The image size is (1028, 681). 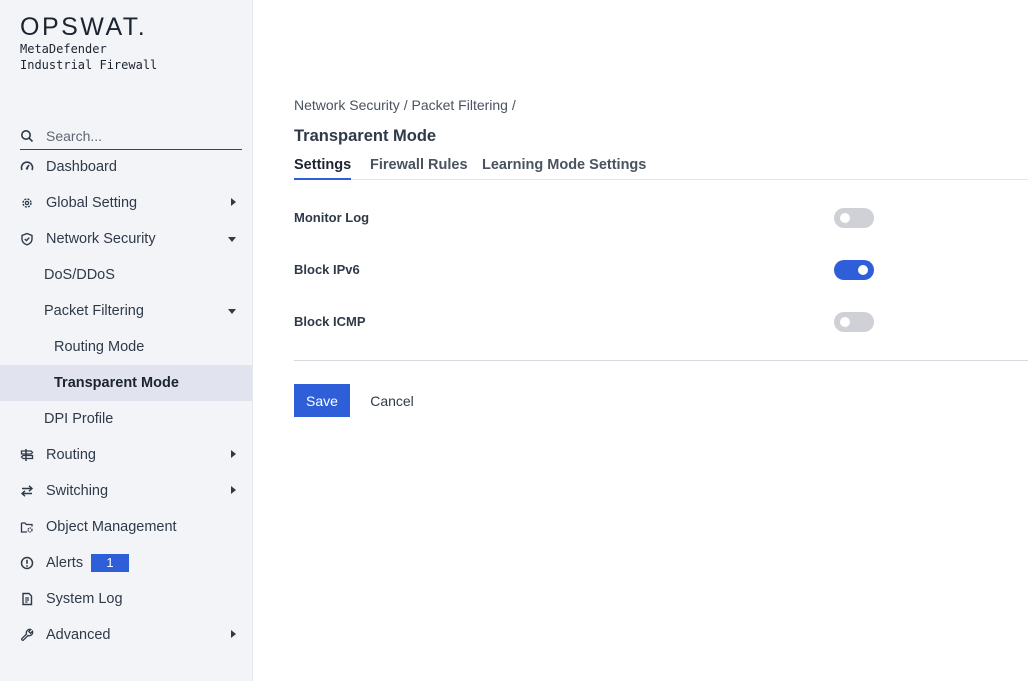 What do you see at coordinates (126, 455) in the screenshot?
I see `sidebar-item-routing: Routing` at bounding box center [126, 455].